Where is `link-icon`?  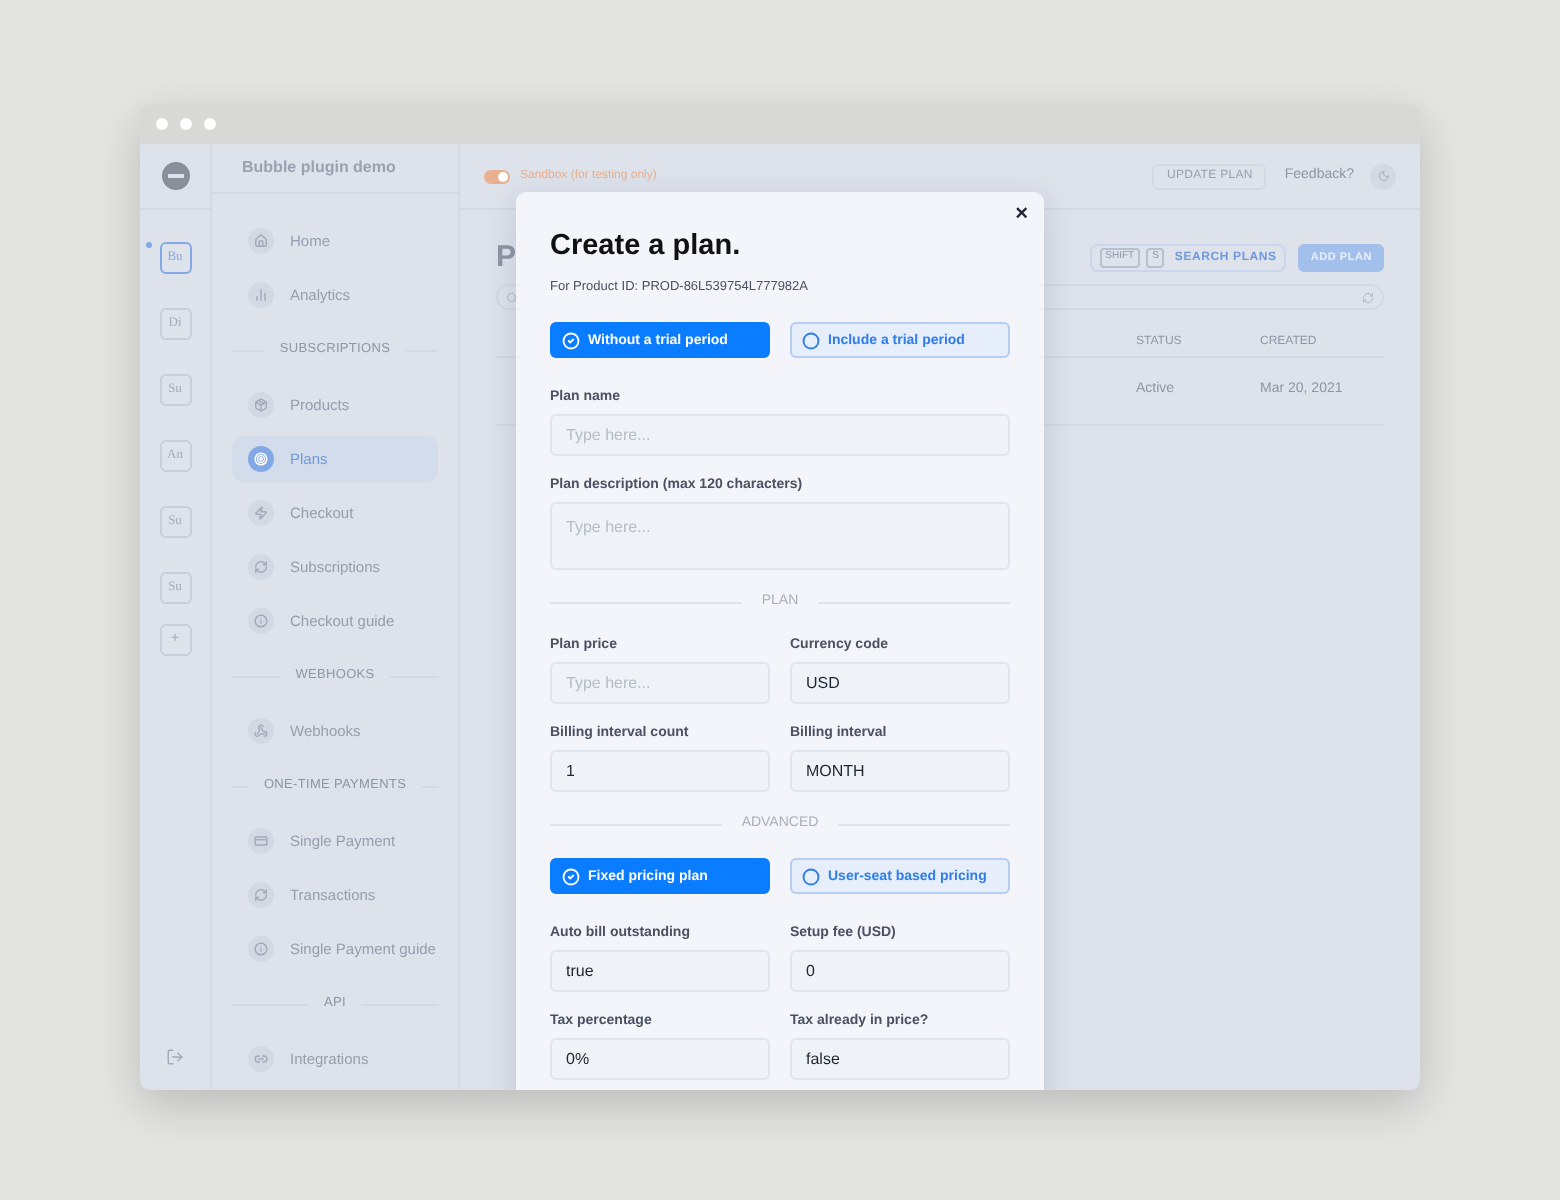 link-icon is located at coordinates (261, 1059).